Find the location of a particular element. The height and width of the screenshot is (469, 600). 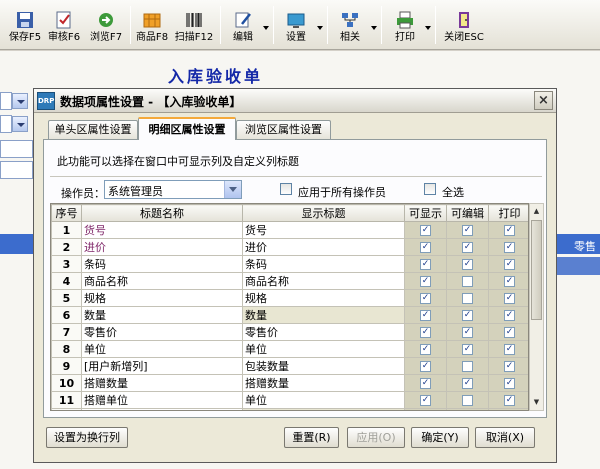

grid-vertical-scrollbar: ▲ ▼ is located at coordinates (536, 307).